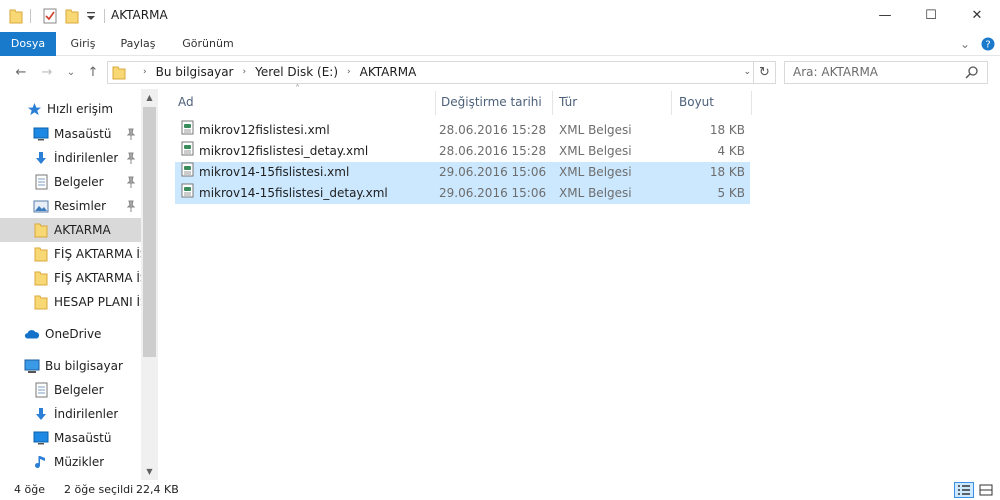 This screenshot has height=500, width=1000. What do you see at coordinates (79, 462) in the screenshot?
I see `sidebar-item-label: Müzikler` at bounding box center [79, 462].